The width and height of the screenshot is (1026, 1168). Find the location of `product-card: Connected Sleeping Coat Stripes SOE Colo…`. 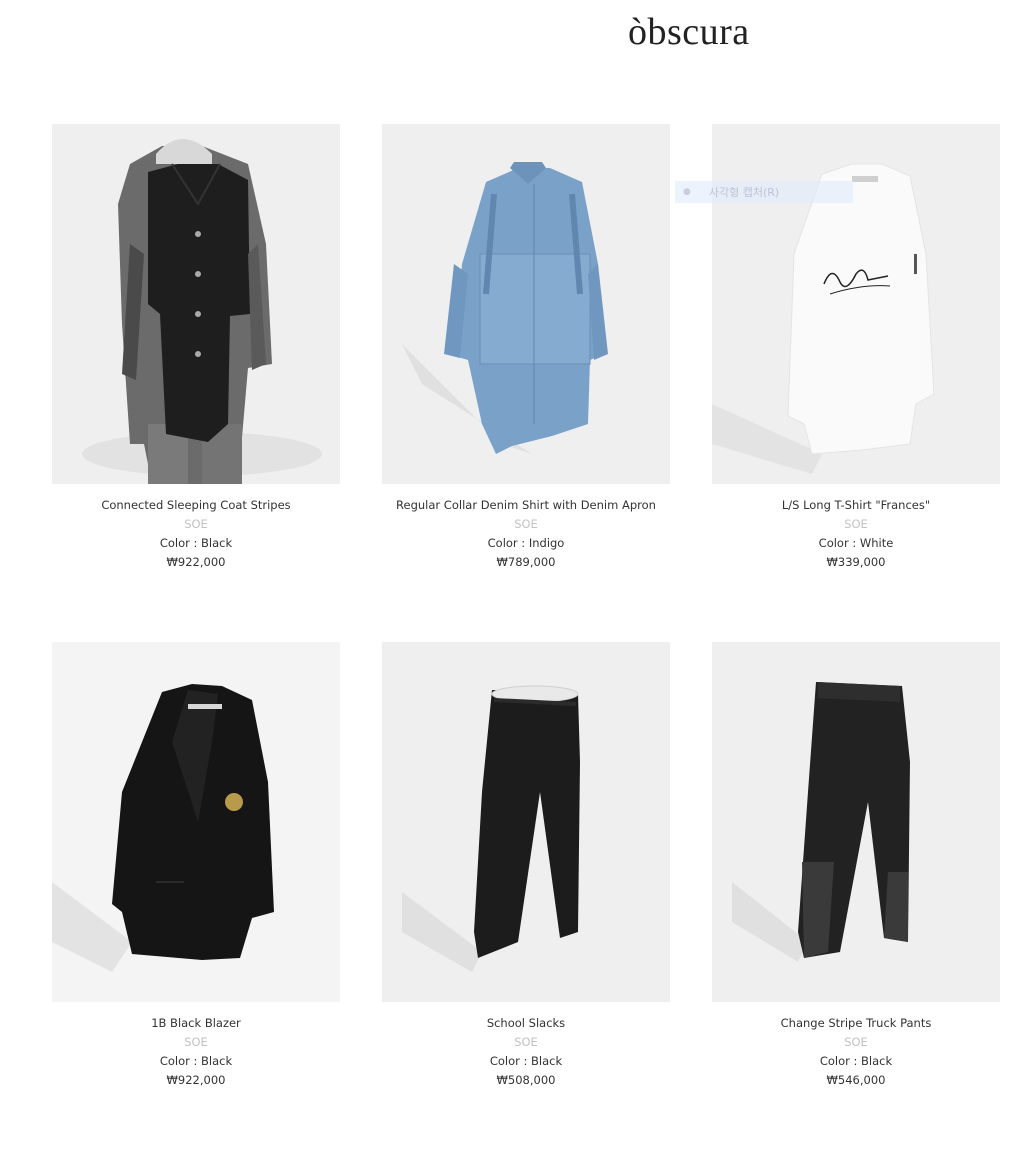

product-card: Connected Sleeping Coat Stripes SOE Colo… is located at coordinates (196, 348).